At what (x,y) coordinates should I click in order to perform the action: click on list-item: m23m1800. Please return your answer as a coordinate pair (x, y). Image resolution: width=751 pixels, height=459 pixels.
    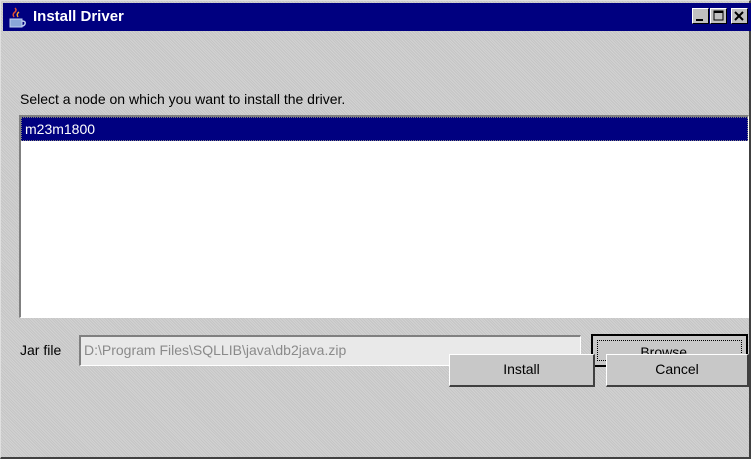
    Looking at the image, I should click on (384, 129).